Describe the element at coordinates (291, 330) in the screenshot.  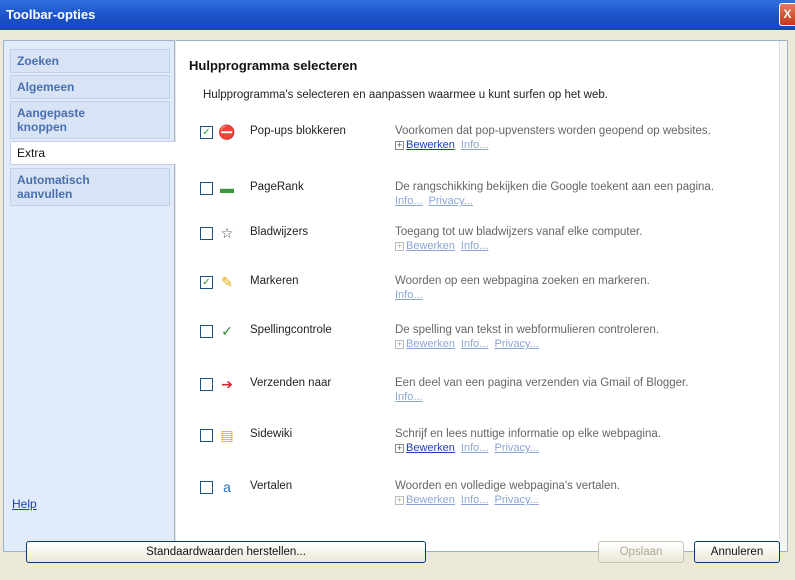
I see `tool-name: Spellingcontrole` at that location.